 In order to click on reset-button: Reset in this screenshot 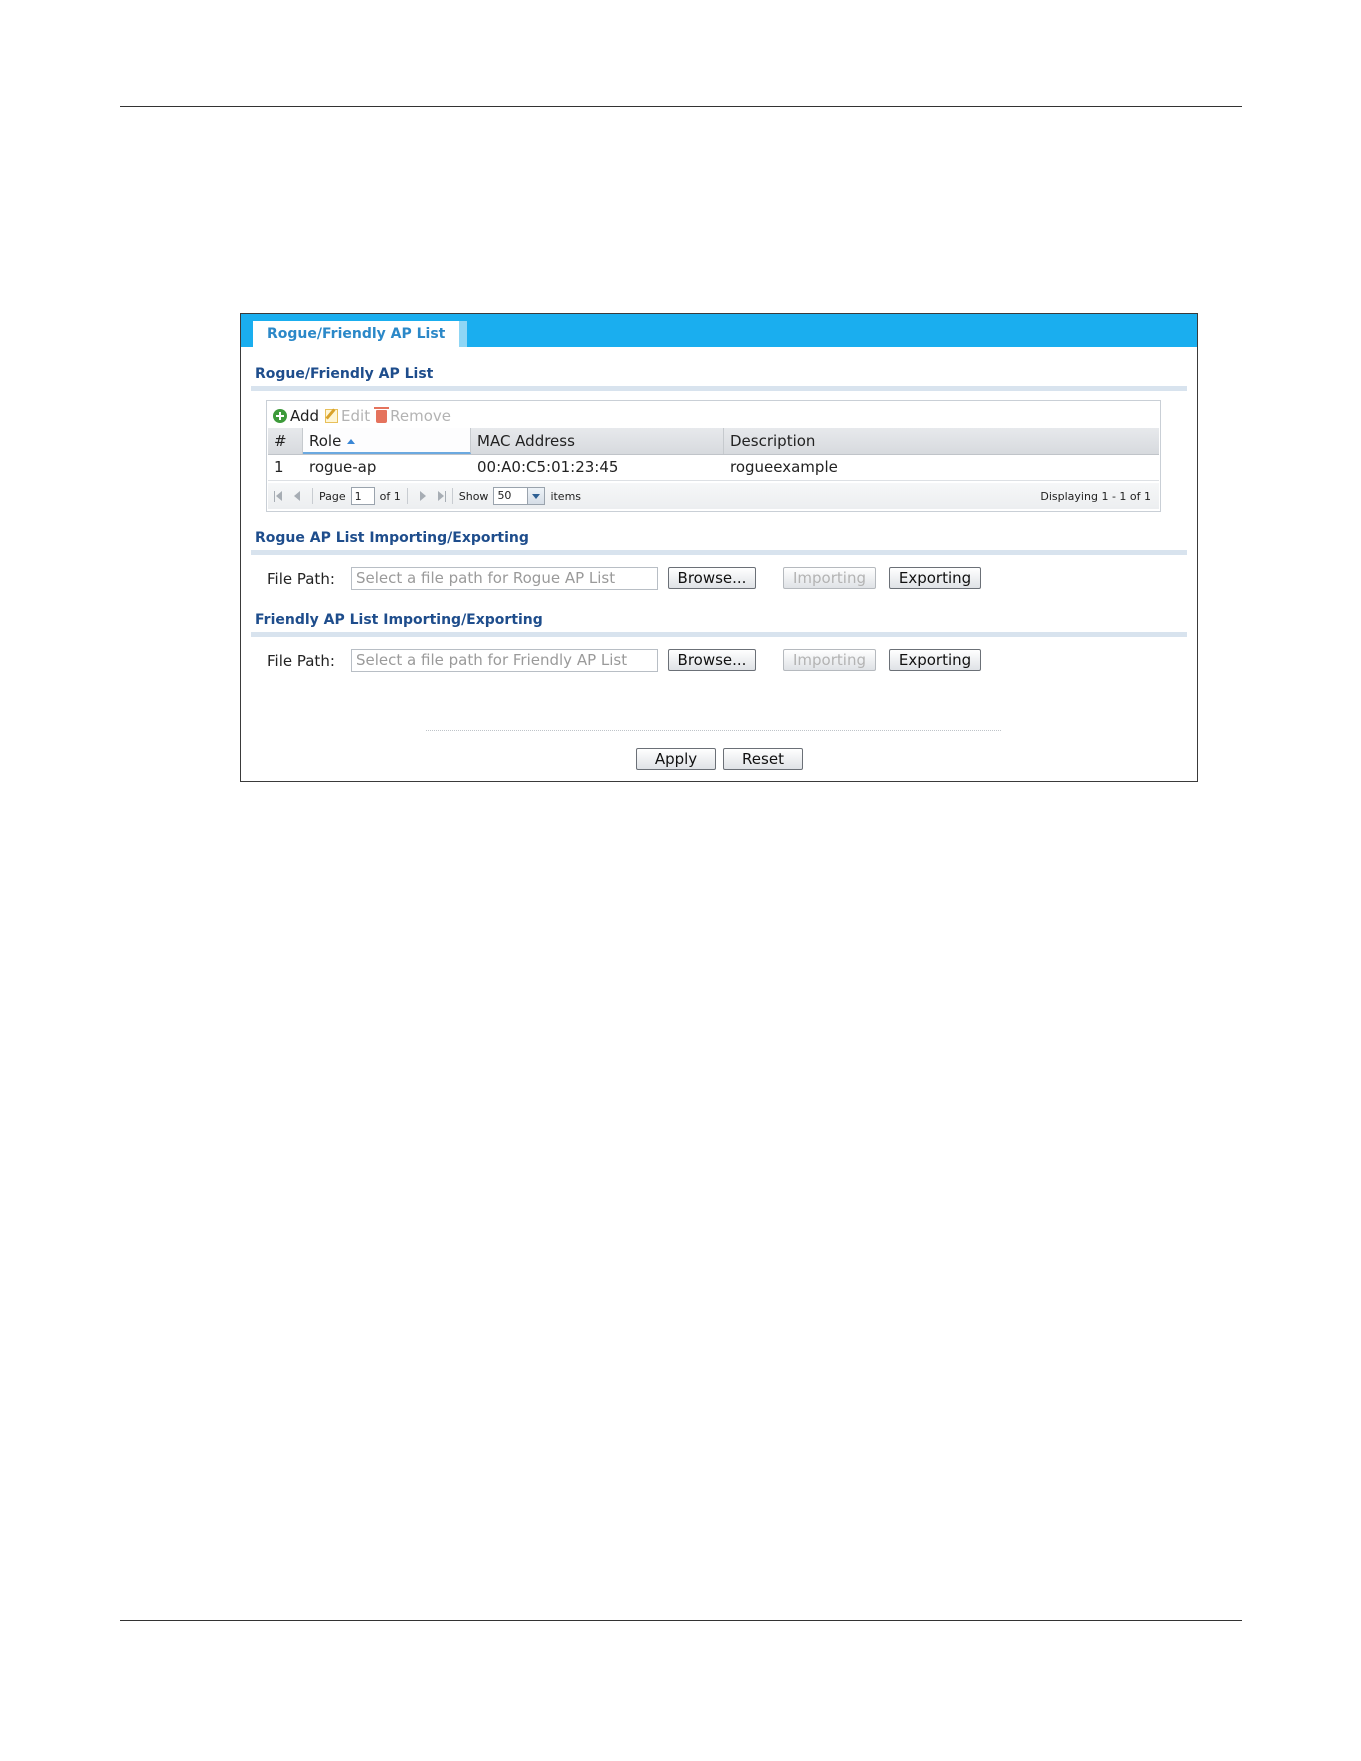, I will do `click(763, 759)`.